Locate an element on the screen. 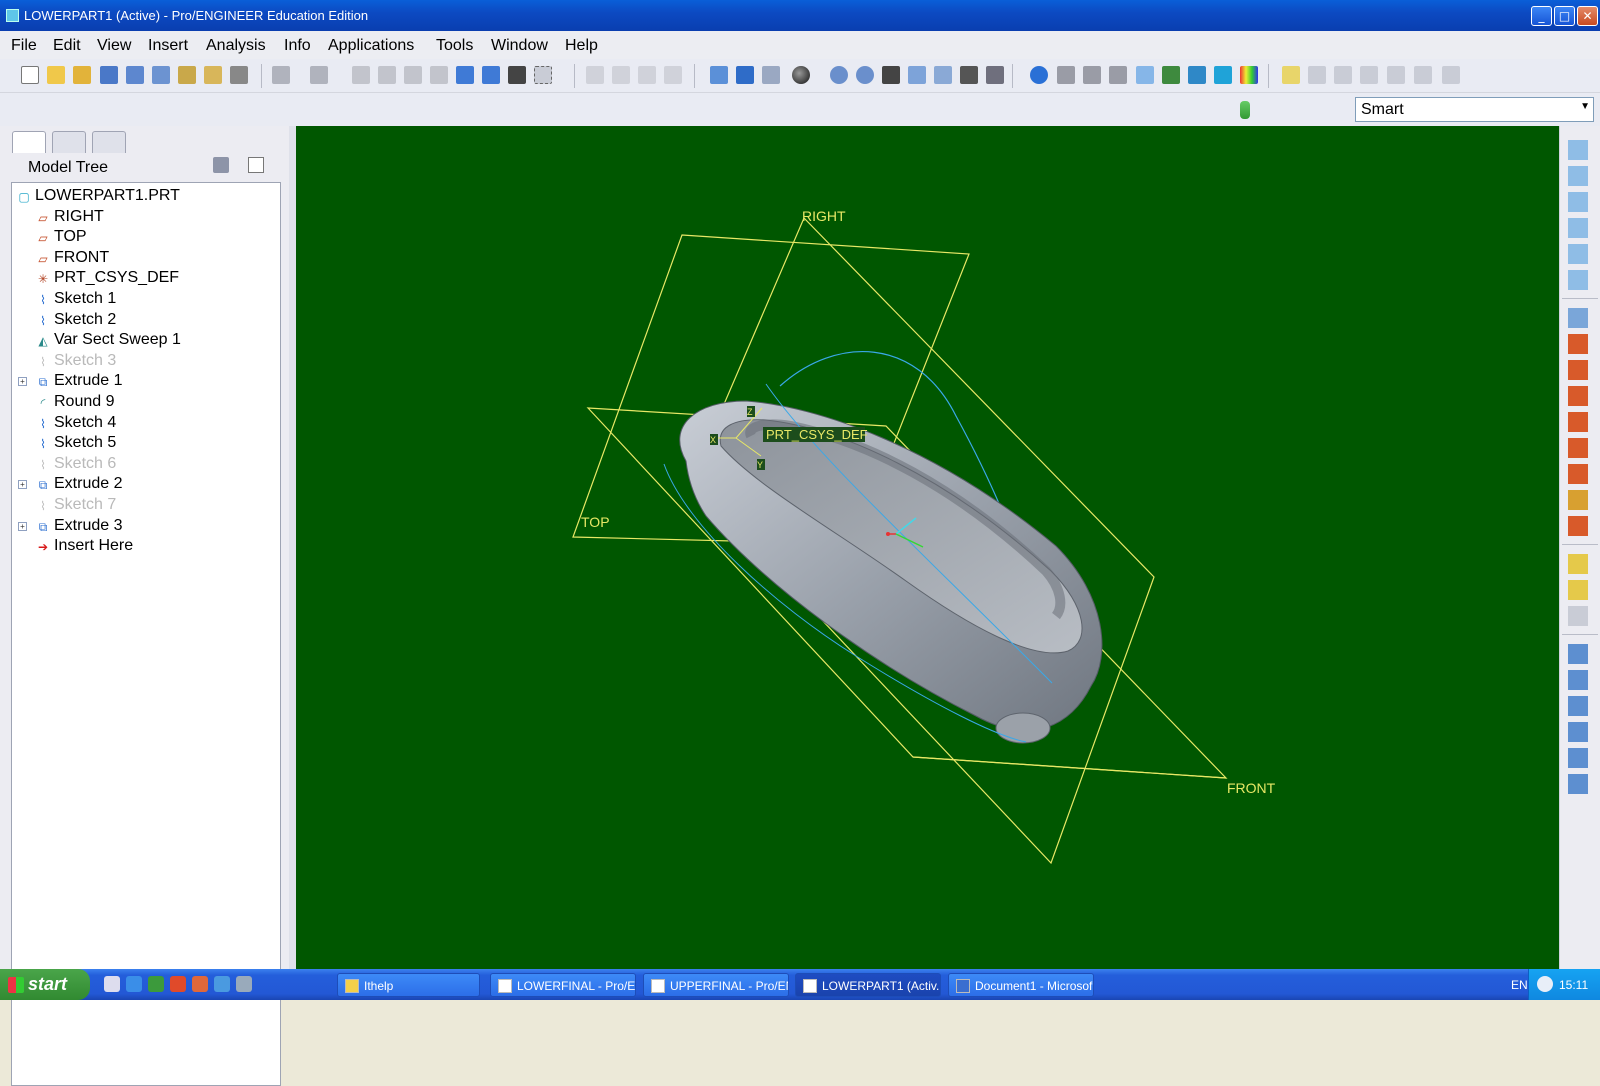 This screenshot has height=1086, width=1600. paste-special-icon is located at coordinates (439, 75).